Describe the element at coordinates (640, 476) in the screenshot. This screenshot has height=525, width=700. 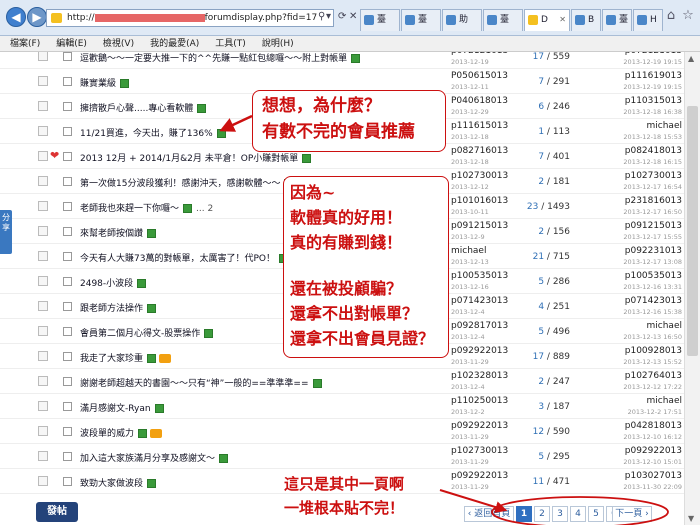
I see `last-poster: p103027013` at that location.